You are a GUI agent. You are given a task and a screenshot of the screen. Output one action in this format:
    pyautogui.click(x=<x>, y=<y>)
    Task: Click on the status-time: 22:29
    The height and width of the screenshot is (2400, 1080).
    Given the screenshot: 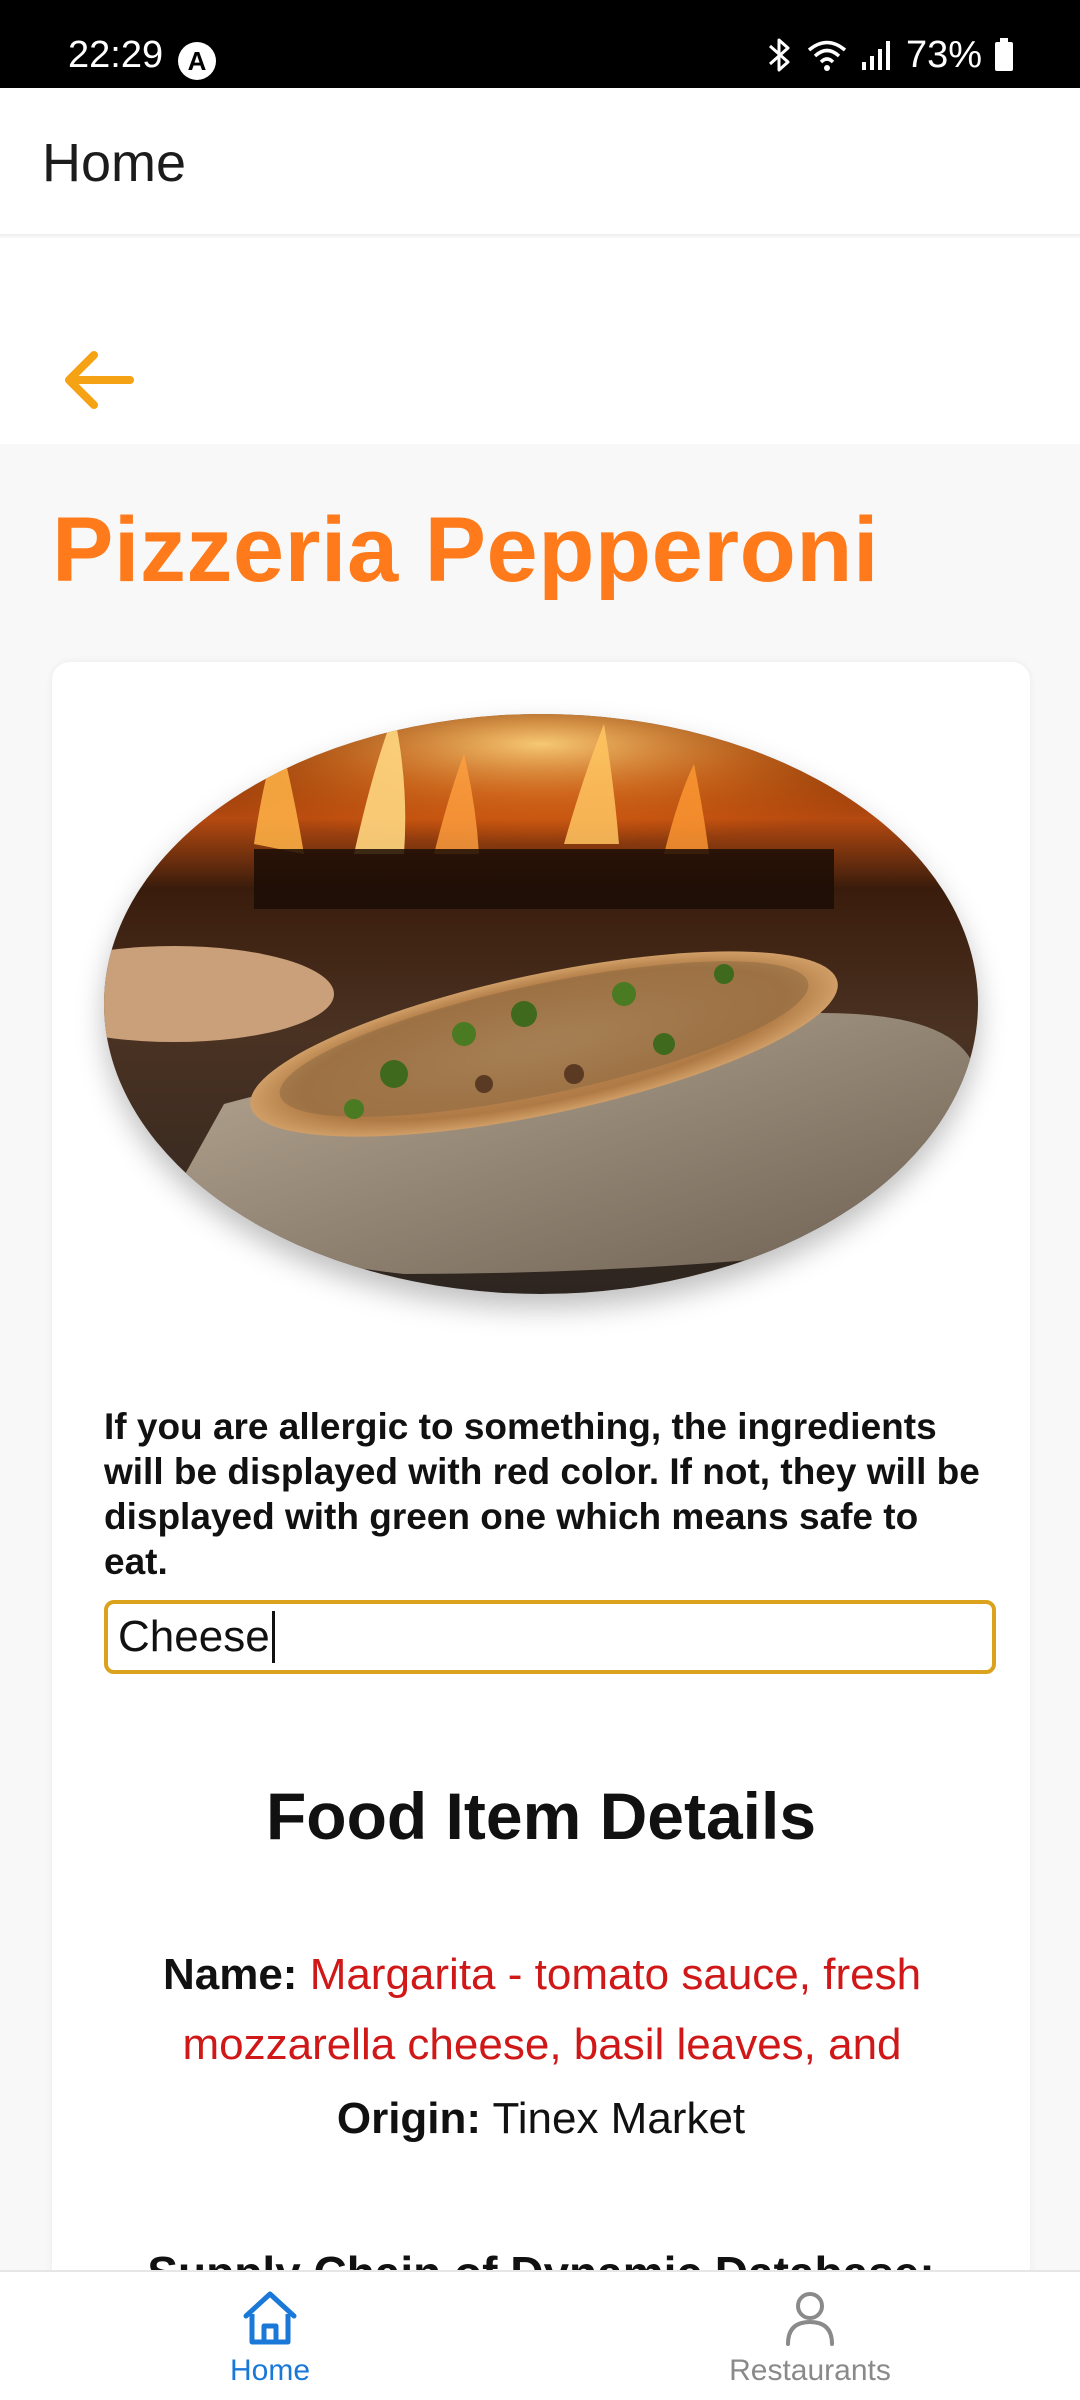 What is the action you would take?
    pyautogui.click(x=116, y=55)
    